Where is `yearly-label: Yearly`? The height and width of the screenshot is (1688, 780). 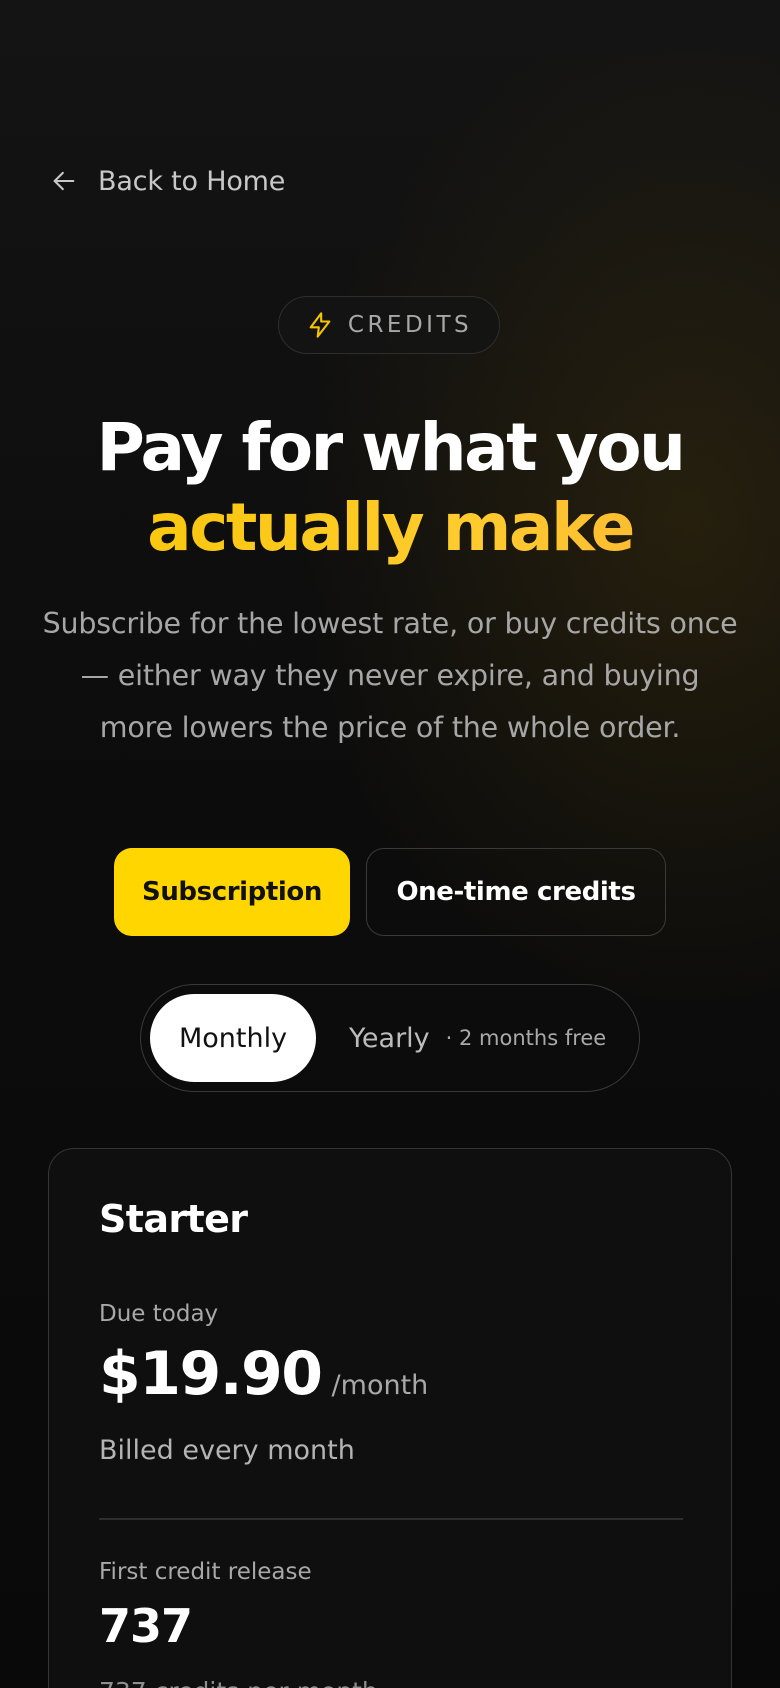
yearly-label: Yearly is located at coordinates (389, 1038).